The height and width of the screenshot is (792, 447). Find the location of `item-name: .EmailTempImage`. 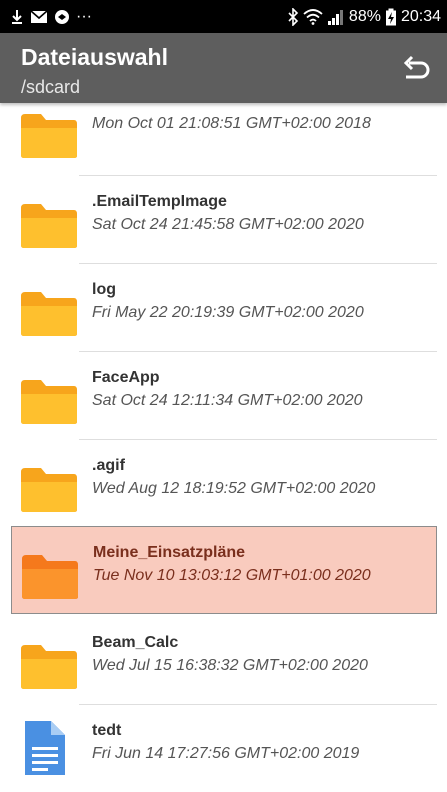

item-name: .EmailTempImage is located at coordinates (159, 201).